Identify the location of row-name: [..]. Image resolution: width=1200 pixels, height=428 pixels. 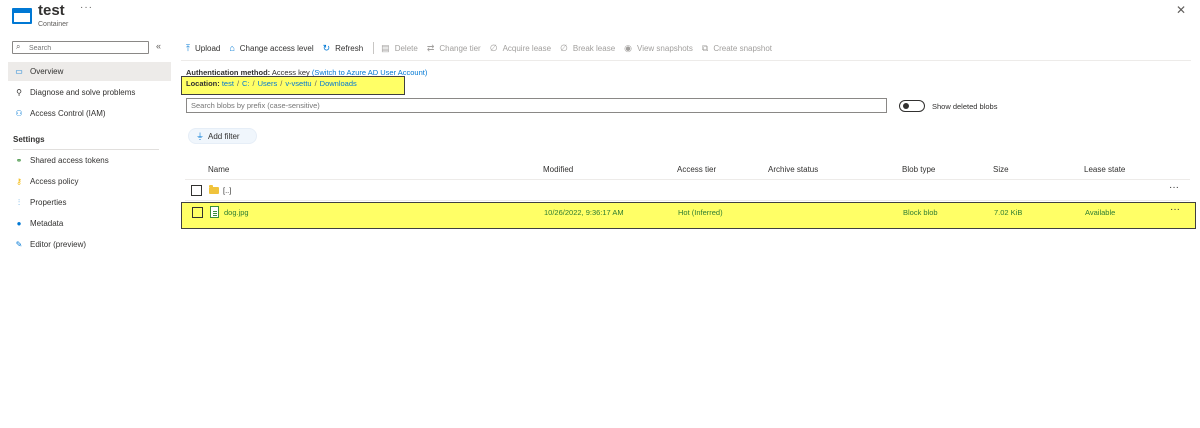
(227, 190).